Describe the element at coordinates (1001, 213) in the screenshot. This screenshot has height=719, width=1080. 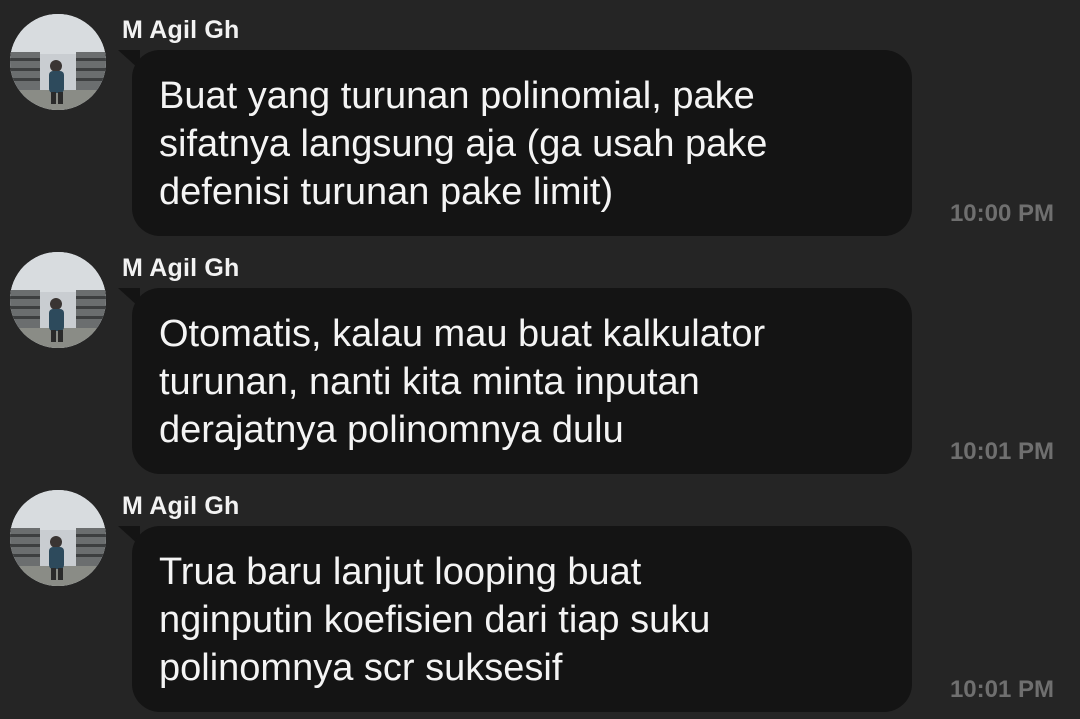
I see `message-timestamp: 10:00 PM` at that location.